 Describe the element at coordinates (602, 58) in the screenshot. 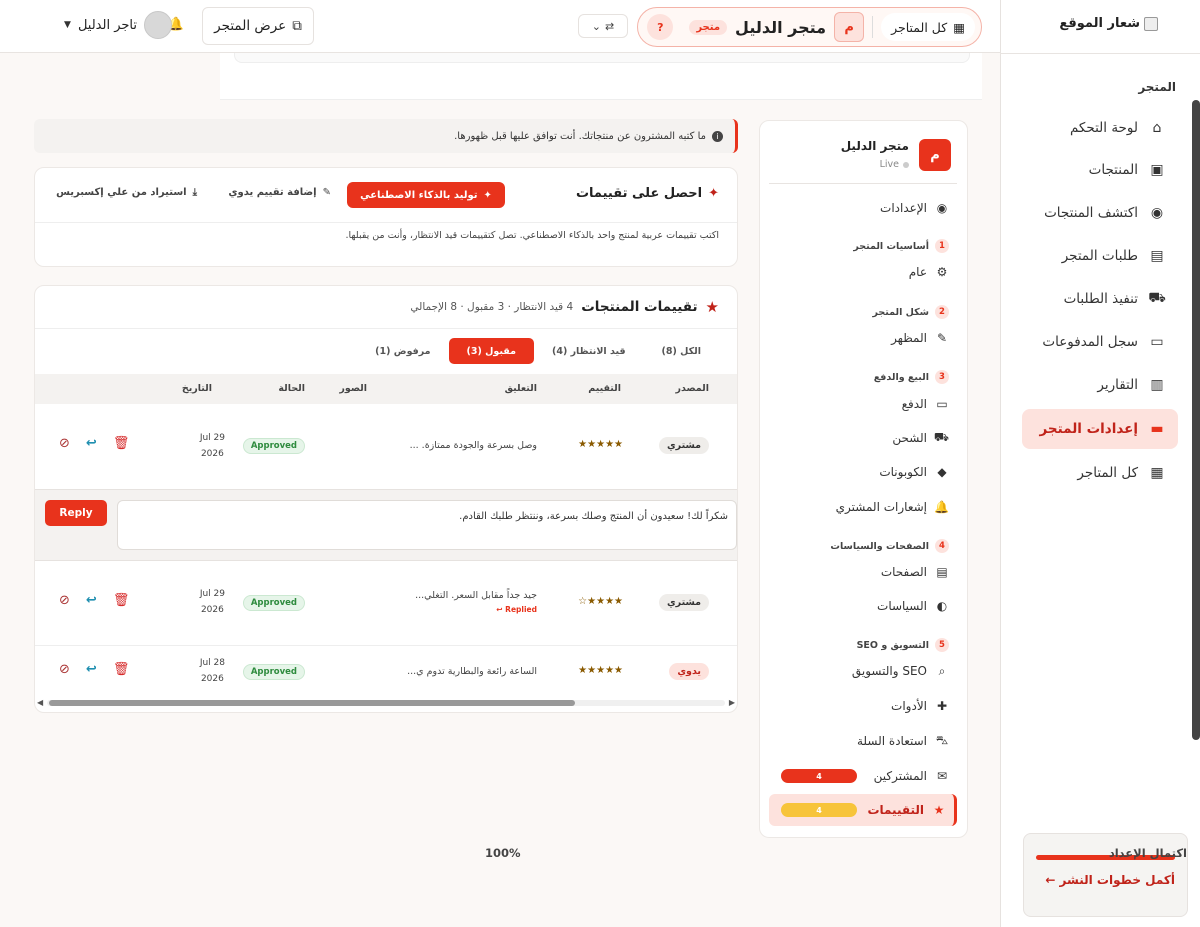

I see `content-header-inner` at that location.